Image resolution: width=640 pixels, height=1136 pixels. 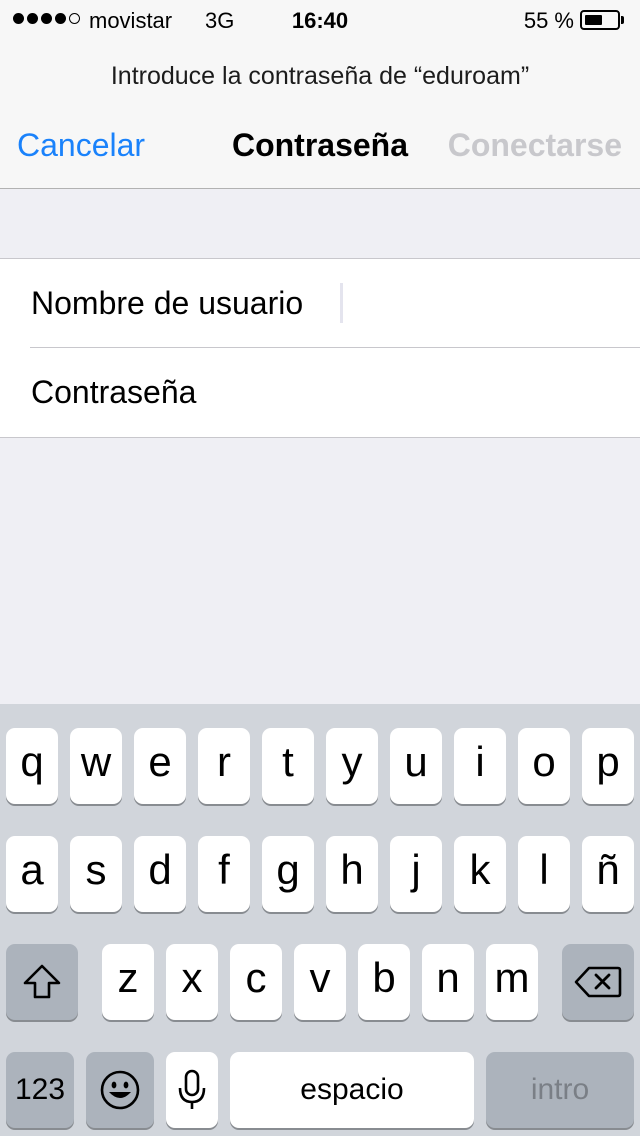 I want to click on key-z: z, so click(x=128, y=982).